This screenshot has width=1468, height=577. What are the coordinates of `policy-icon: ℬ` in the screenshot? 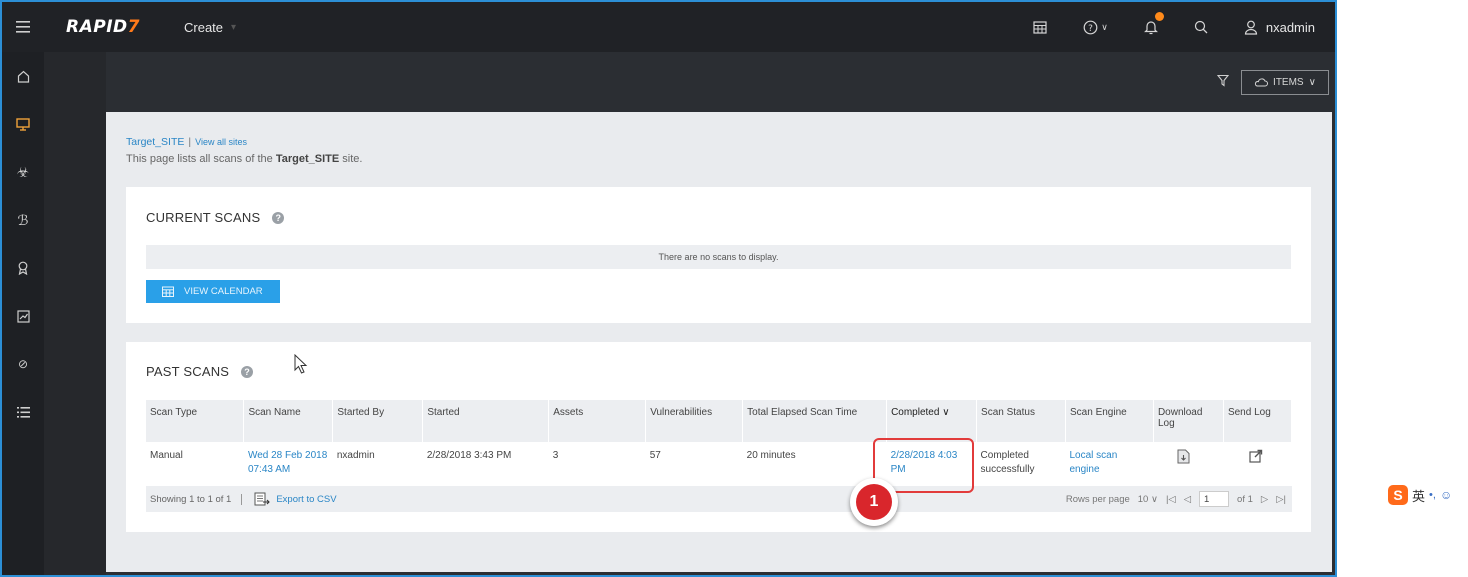 It's located at (23, 219).